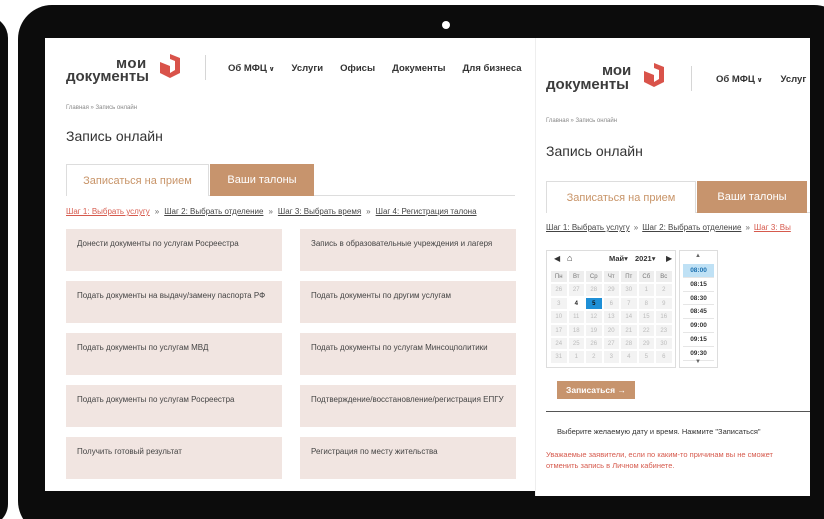 Image resolution: width=824 pixels, height=519 pixels. What do you see at coordinates (408, 302) in the screenshot?
I see `service-card: Подать документы по другим услугам` at bounding box center [408, 302].